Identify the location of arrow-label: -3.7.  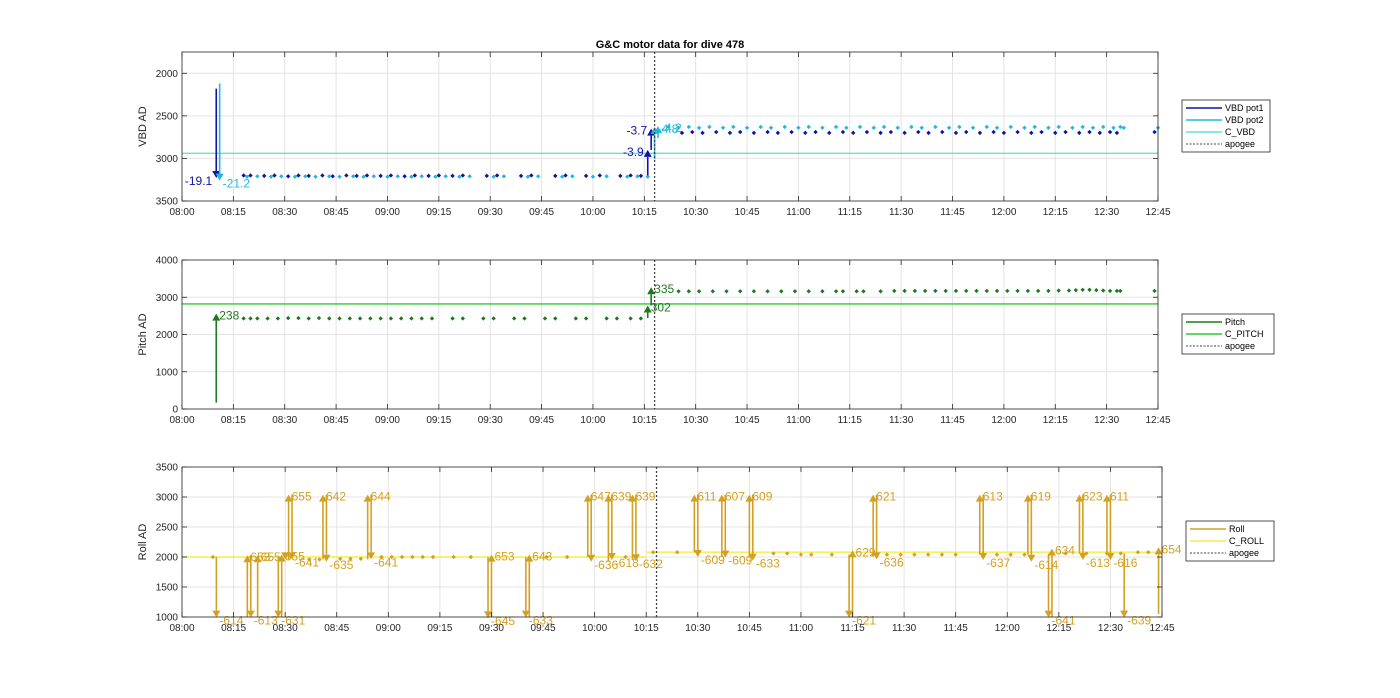
(636, 131).